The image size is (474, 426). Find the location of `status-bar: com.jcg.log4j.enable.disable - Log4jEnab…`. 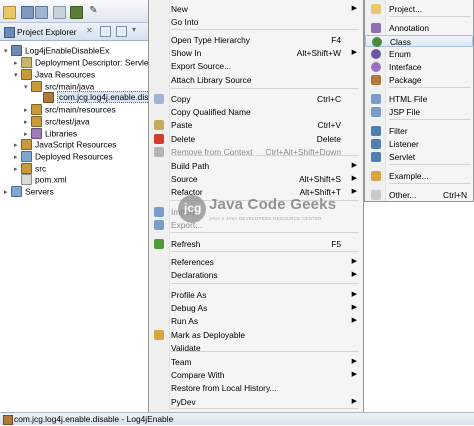

status-bar: com.jcg.log4j.enable.disable - Log4jEnab… is located at coordinates (237, 418).